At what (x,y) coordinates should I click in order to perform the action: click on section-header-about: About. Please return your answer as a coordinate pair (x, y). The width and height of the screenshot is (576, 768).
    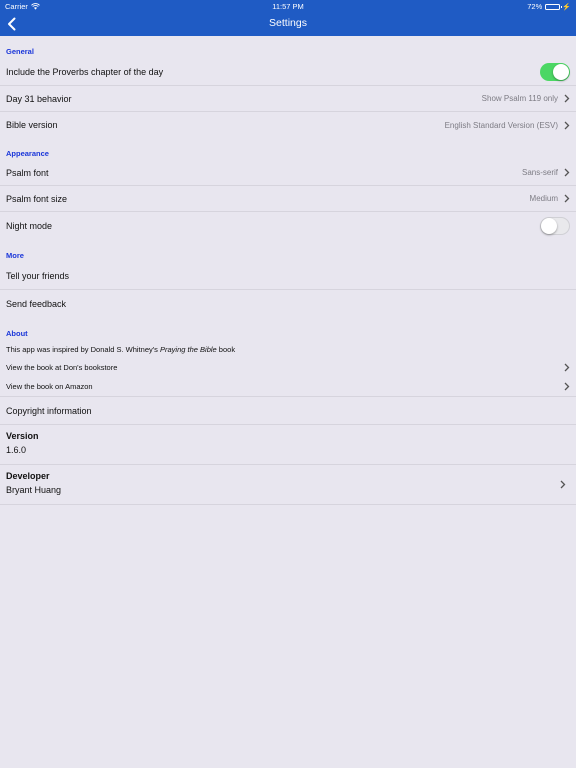
    Looking at the image, I should click on (17, 333).